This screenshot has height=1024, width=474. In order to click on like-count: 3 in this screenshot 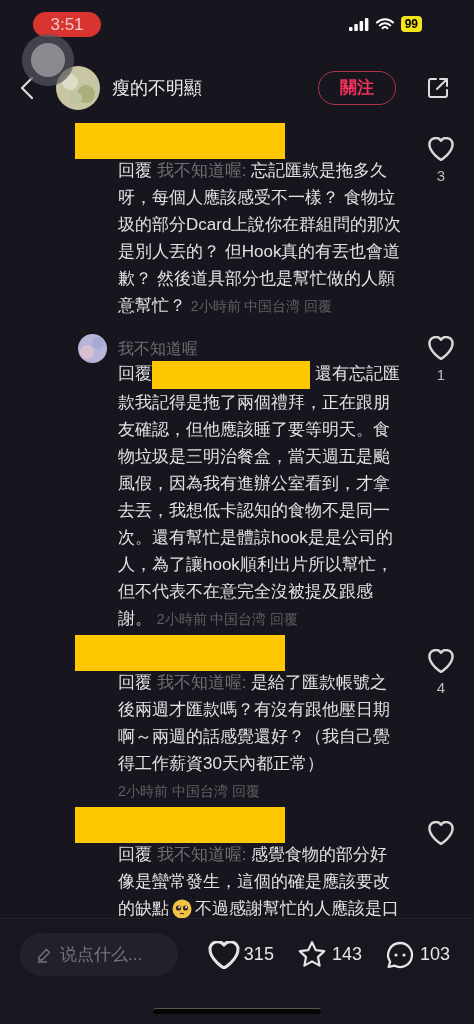, I will do `click(441, 176)`.